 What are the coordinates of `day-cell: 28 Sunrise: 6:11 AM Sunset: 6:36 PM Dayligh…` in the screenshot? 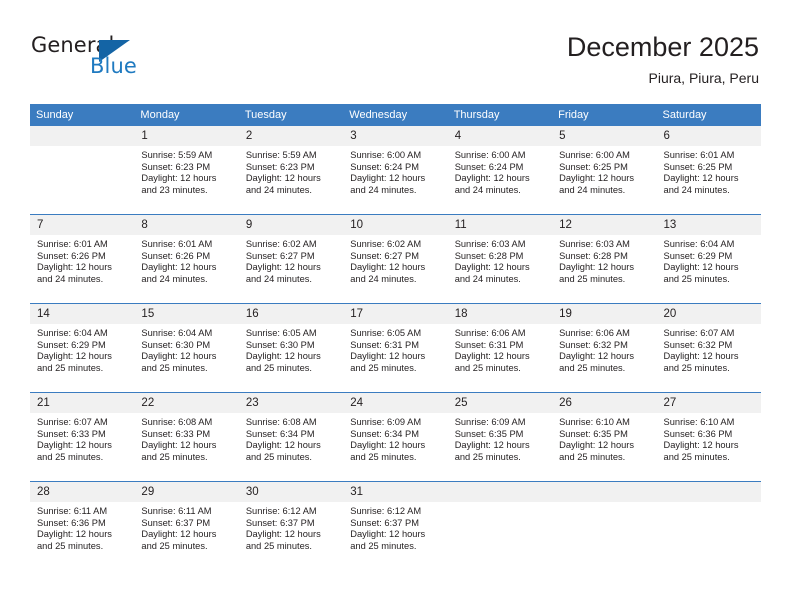 It's located at (82, 525).